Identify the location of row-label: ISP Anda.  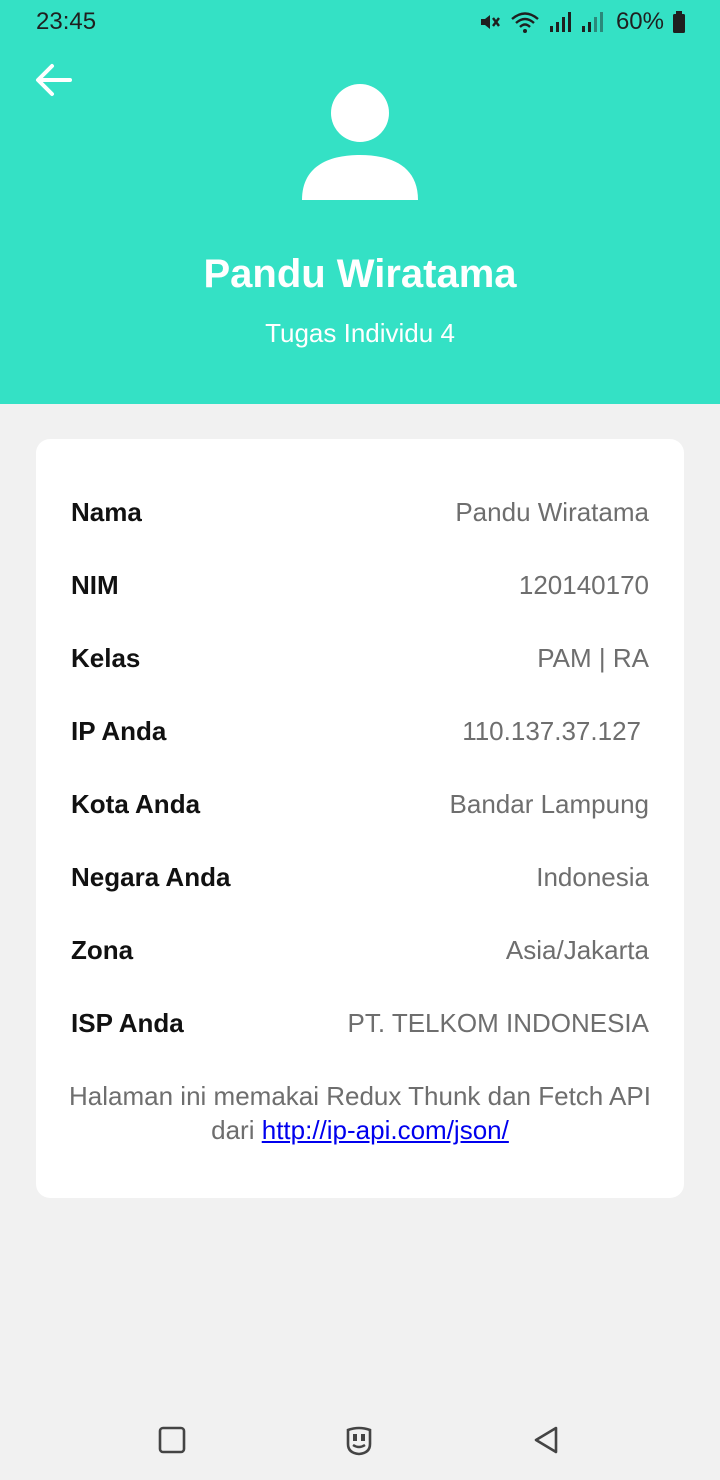
(127, 1022).